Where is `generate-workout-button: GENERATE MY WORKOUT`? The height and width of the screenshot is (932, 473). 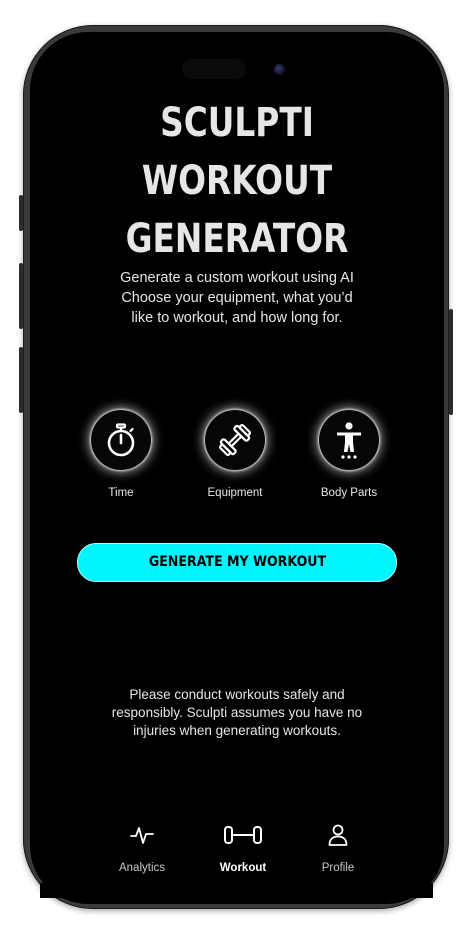
generate-workout-button: GENERATE MY WORKOUT is located at coordinates (237, 562).